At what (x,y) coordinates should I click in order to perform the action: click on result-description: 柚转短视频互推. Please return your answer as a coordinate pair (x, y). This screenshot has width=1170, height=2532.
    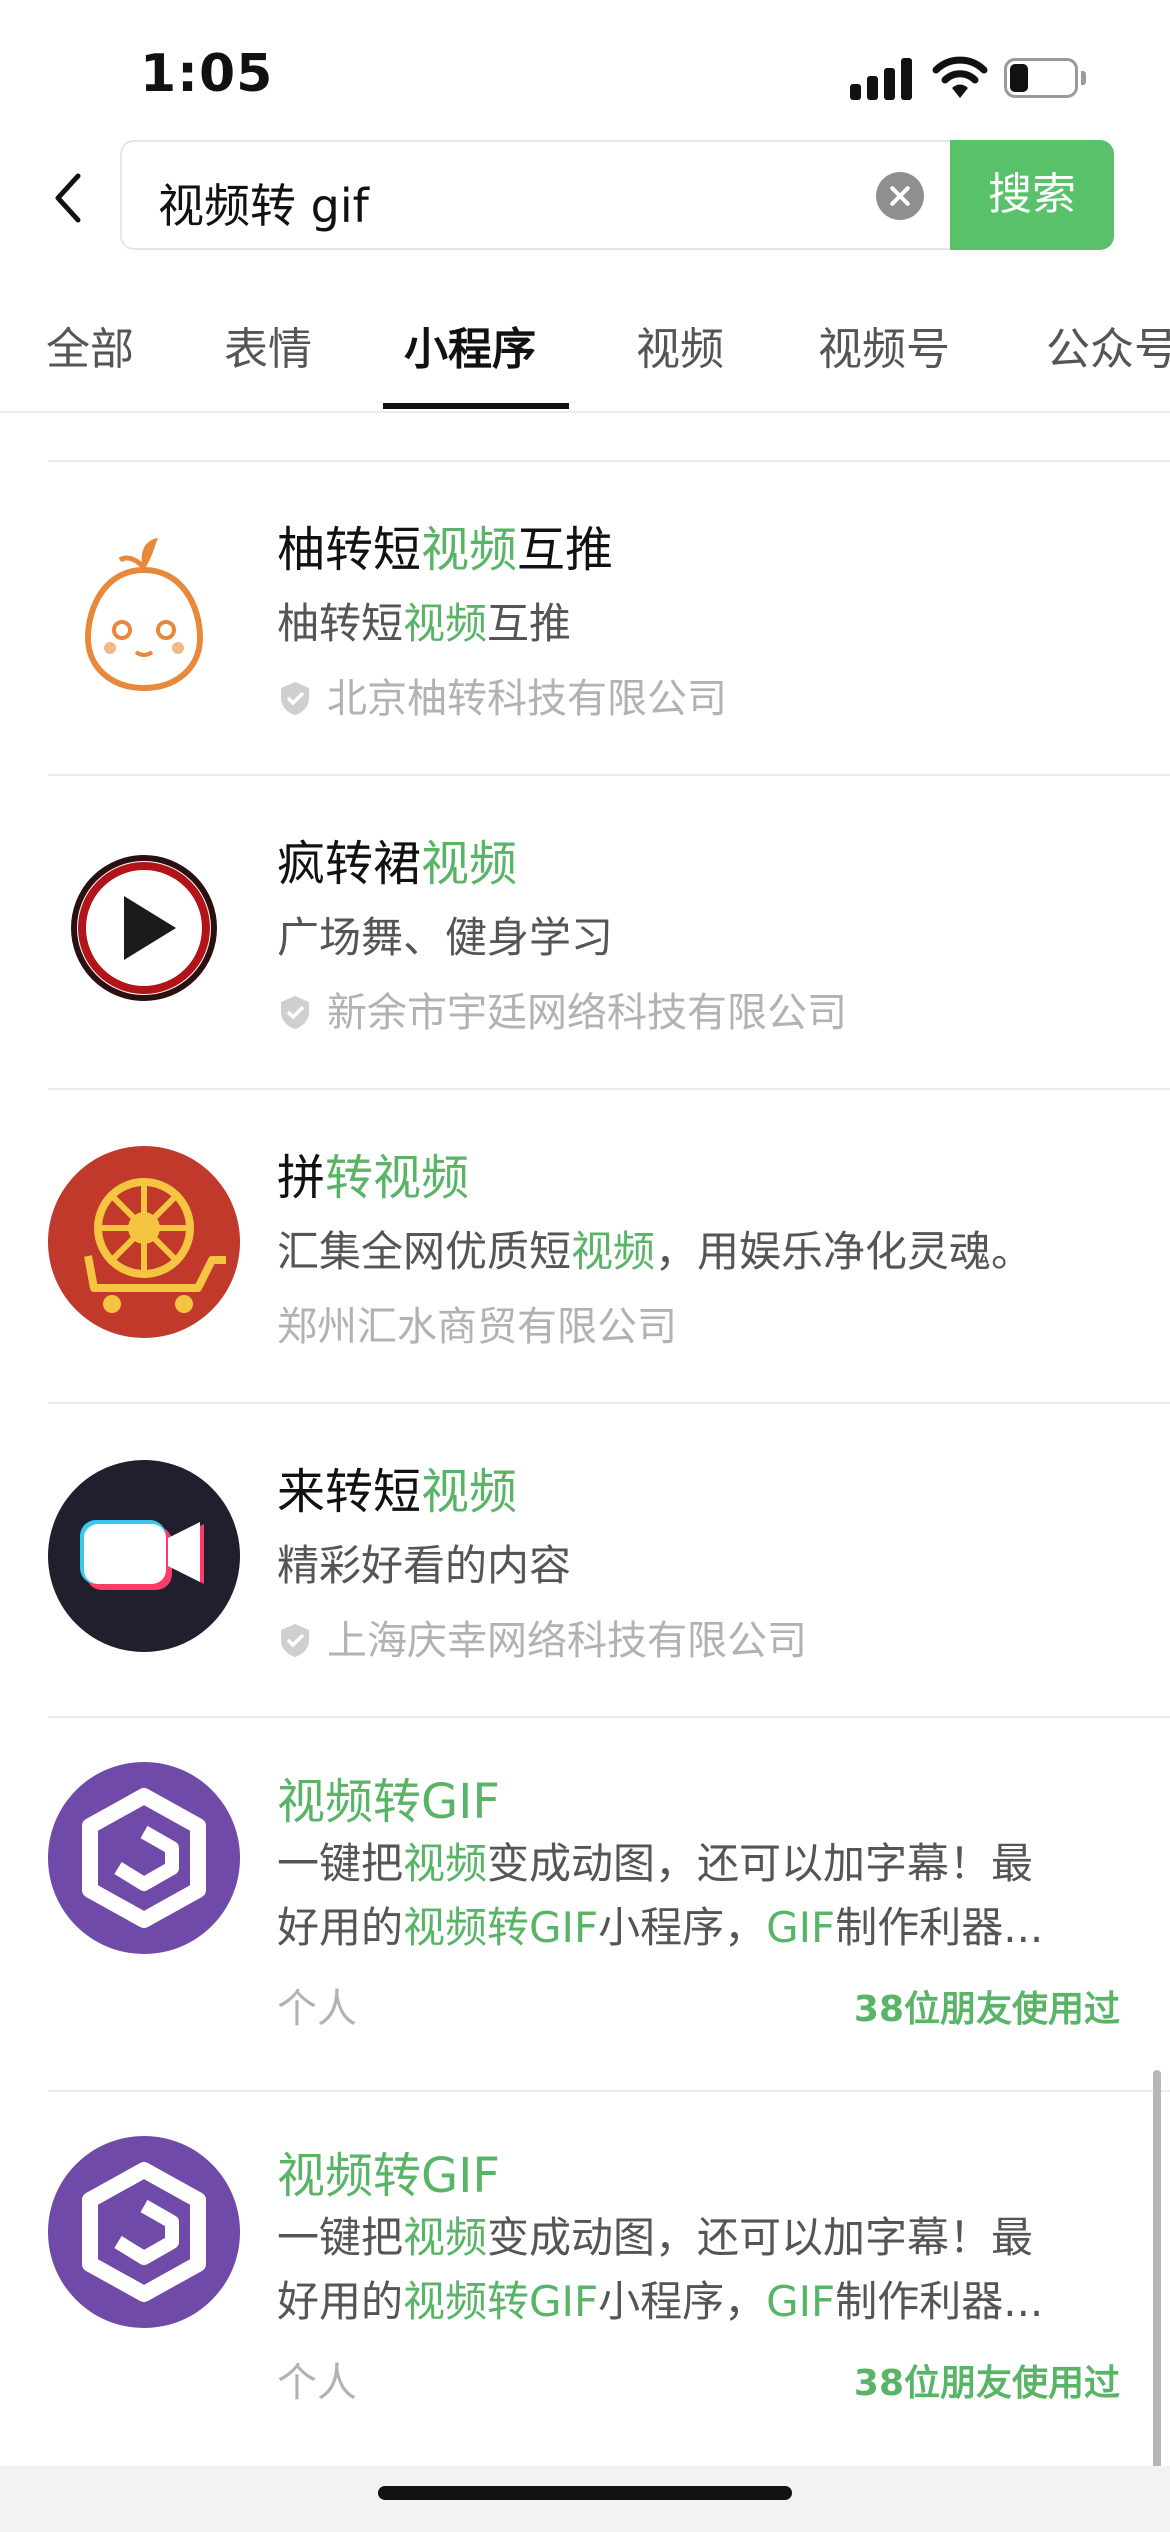
    Looking at the image, I should click on (424, 623).